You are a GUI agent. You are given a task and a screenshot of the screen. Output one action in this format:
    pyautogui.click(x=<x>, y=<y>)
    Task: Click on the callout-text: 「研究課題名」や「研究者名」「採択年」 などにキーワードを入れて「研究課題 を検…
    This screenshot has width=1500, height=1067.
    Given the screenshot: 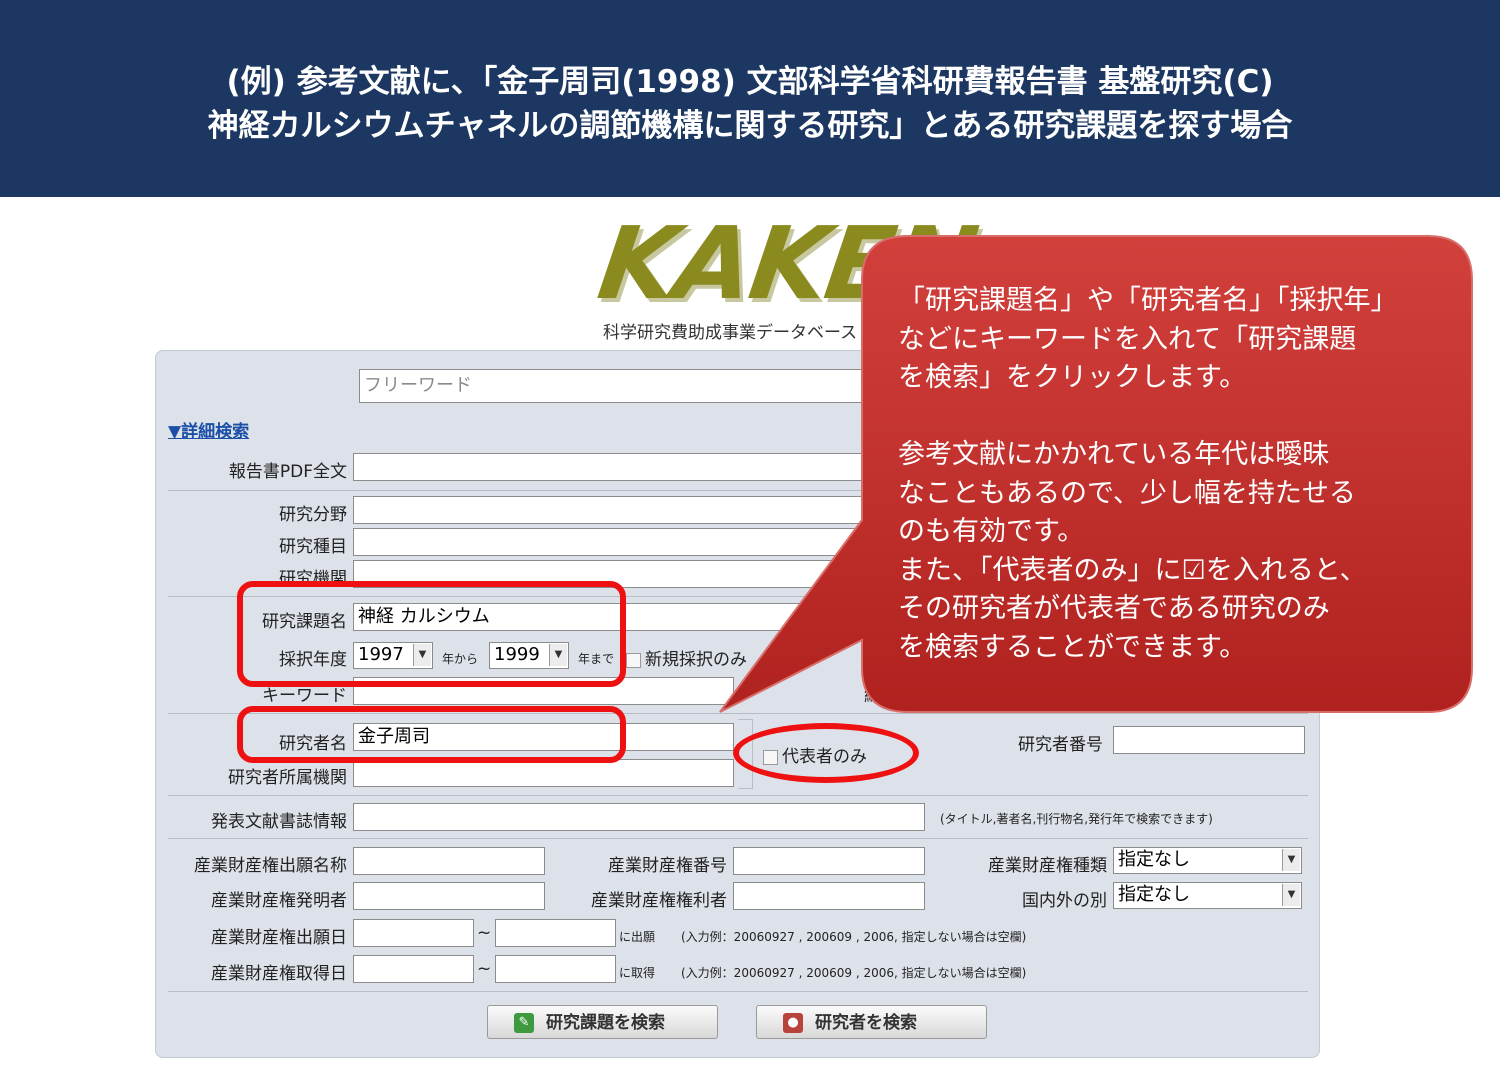 What is the action you would take?
    pyautogui.click(x=1148, y=474)
    